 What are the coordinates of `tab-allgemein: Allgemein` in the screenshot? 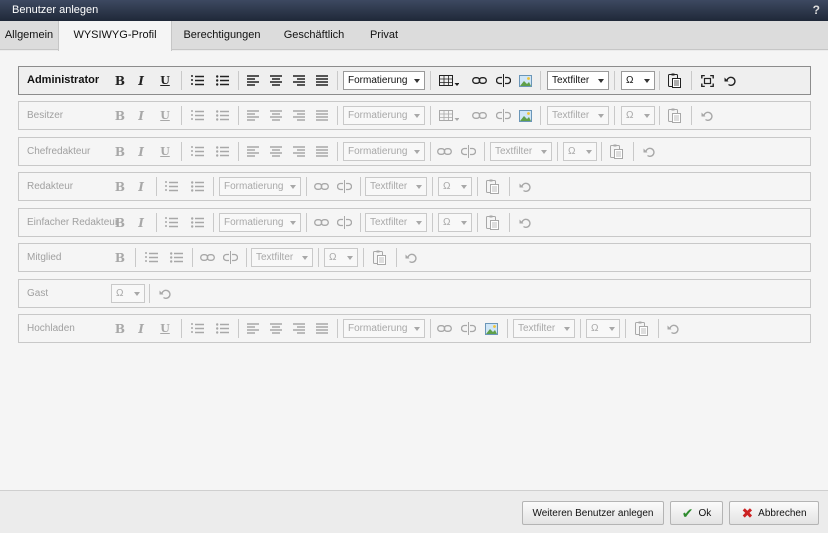 It's located at (29, 35).